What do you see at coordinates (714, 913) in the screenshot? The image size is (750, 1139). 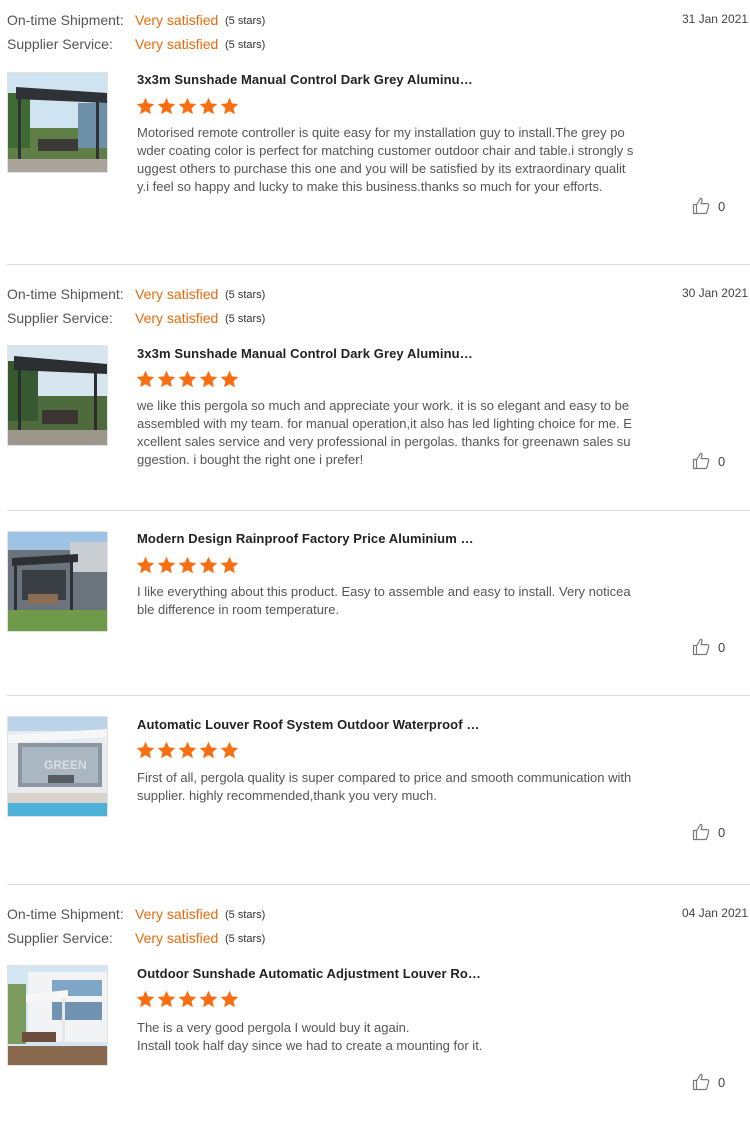 I see `review-date: 04 Jan 2021` at bounding box center [714, 913].